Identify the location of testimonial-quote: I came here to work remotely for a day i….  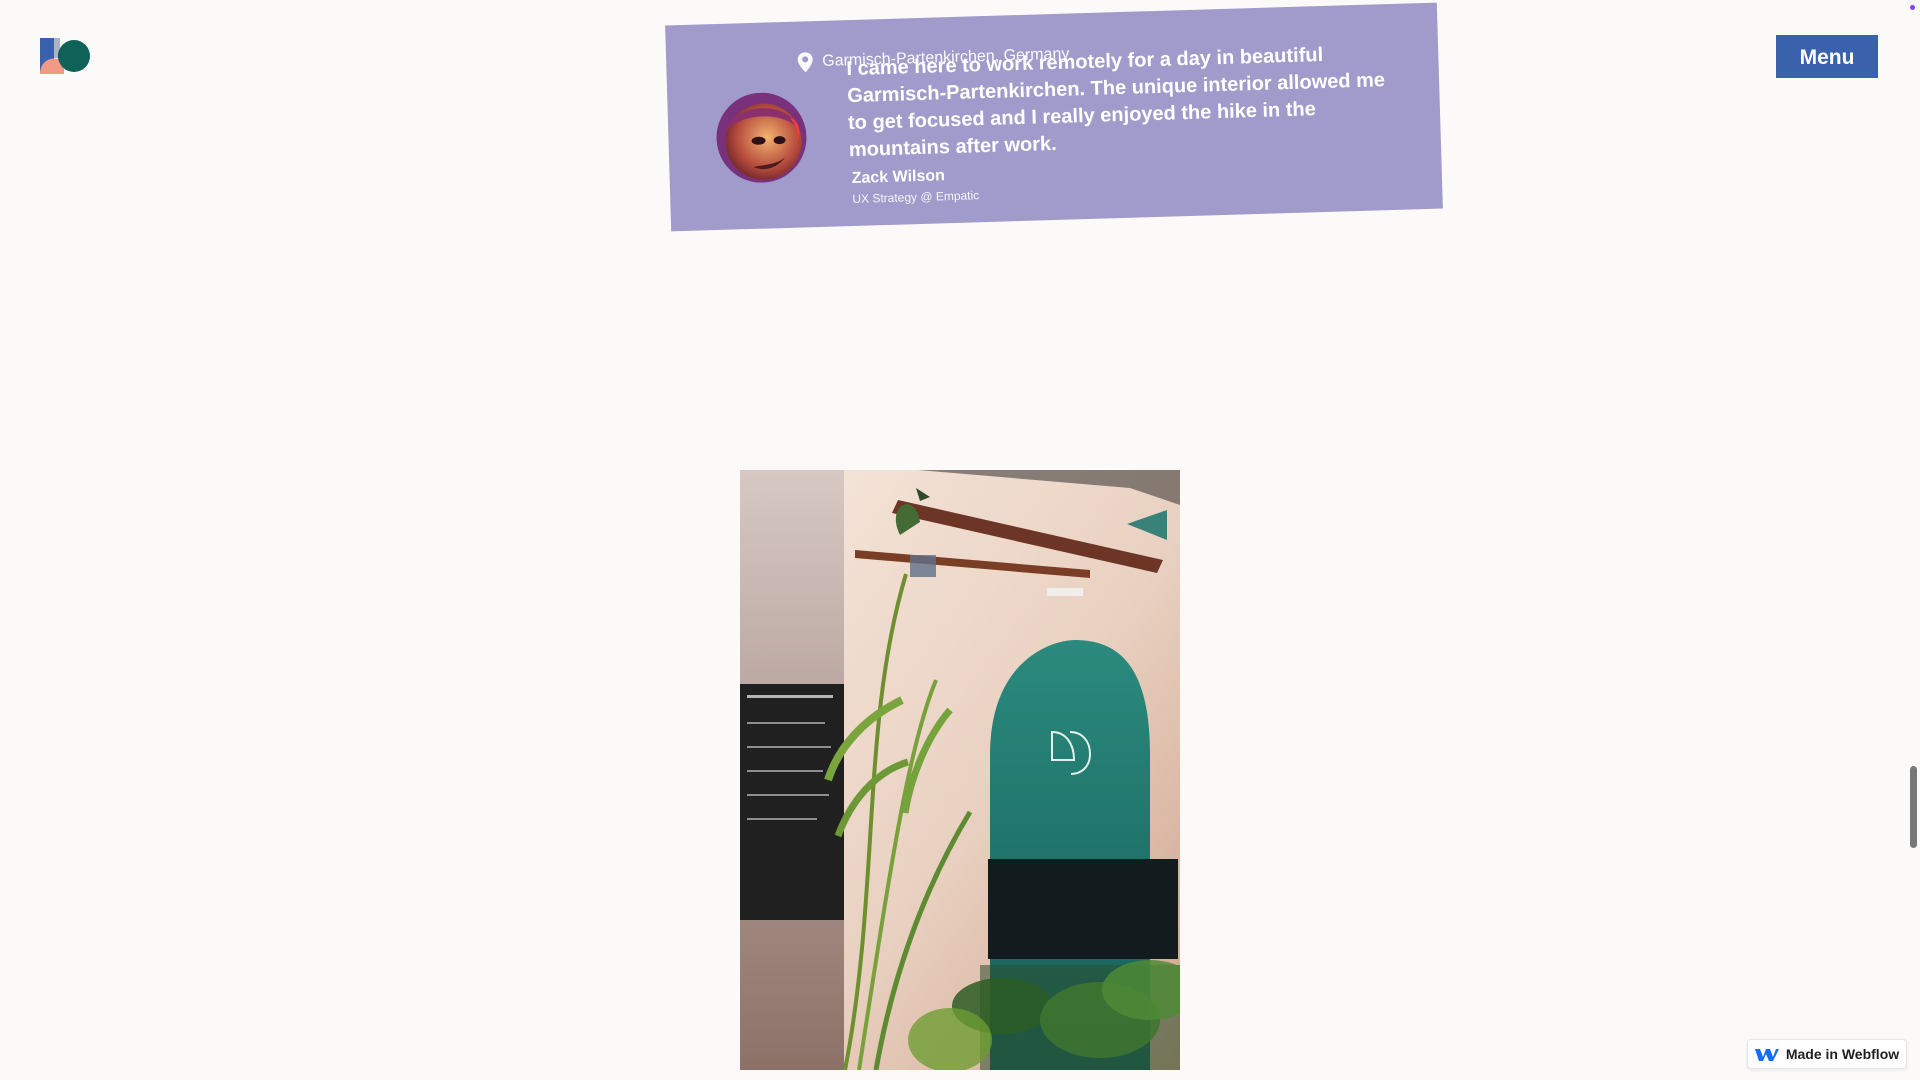
(1116, 102).